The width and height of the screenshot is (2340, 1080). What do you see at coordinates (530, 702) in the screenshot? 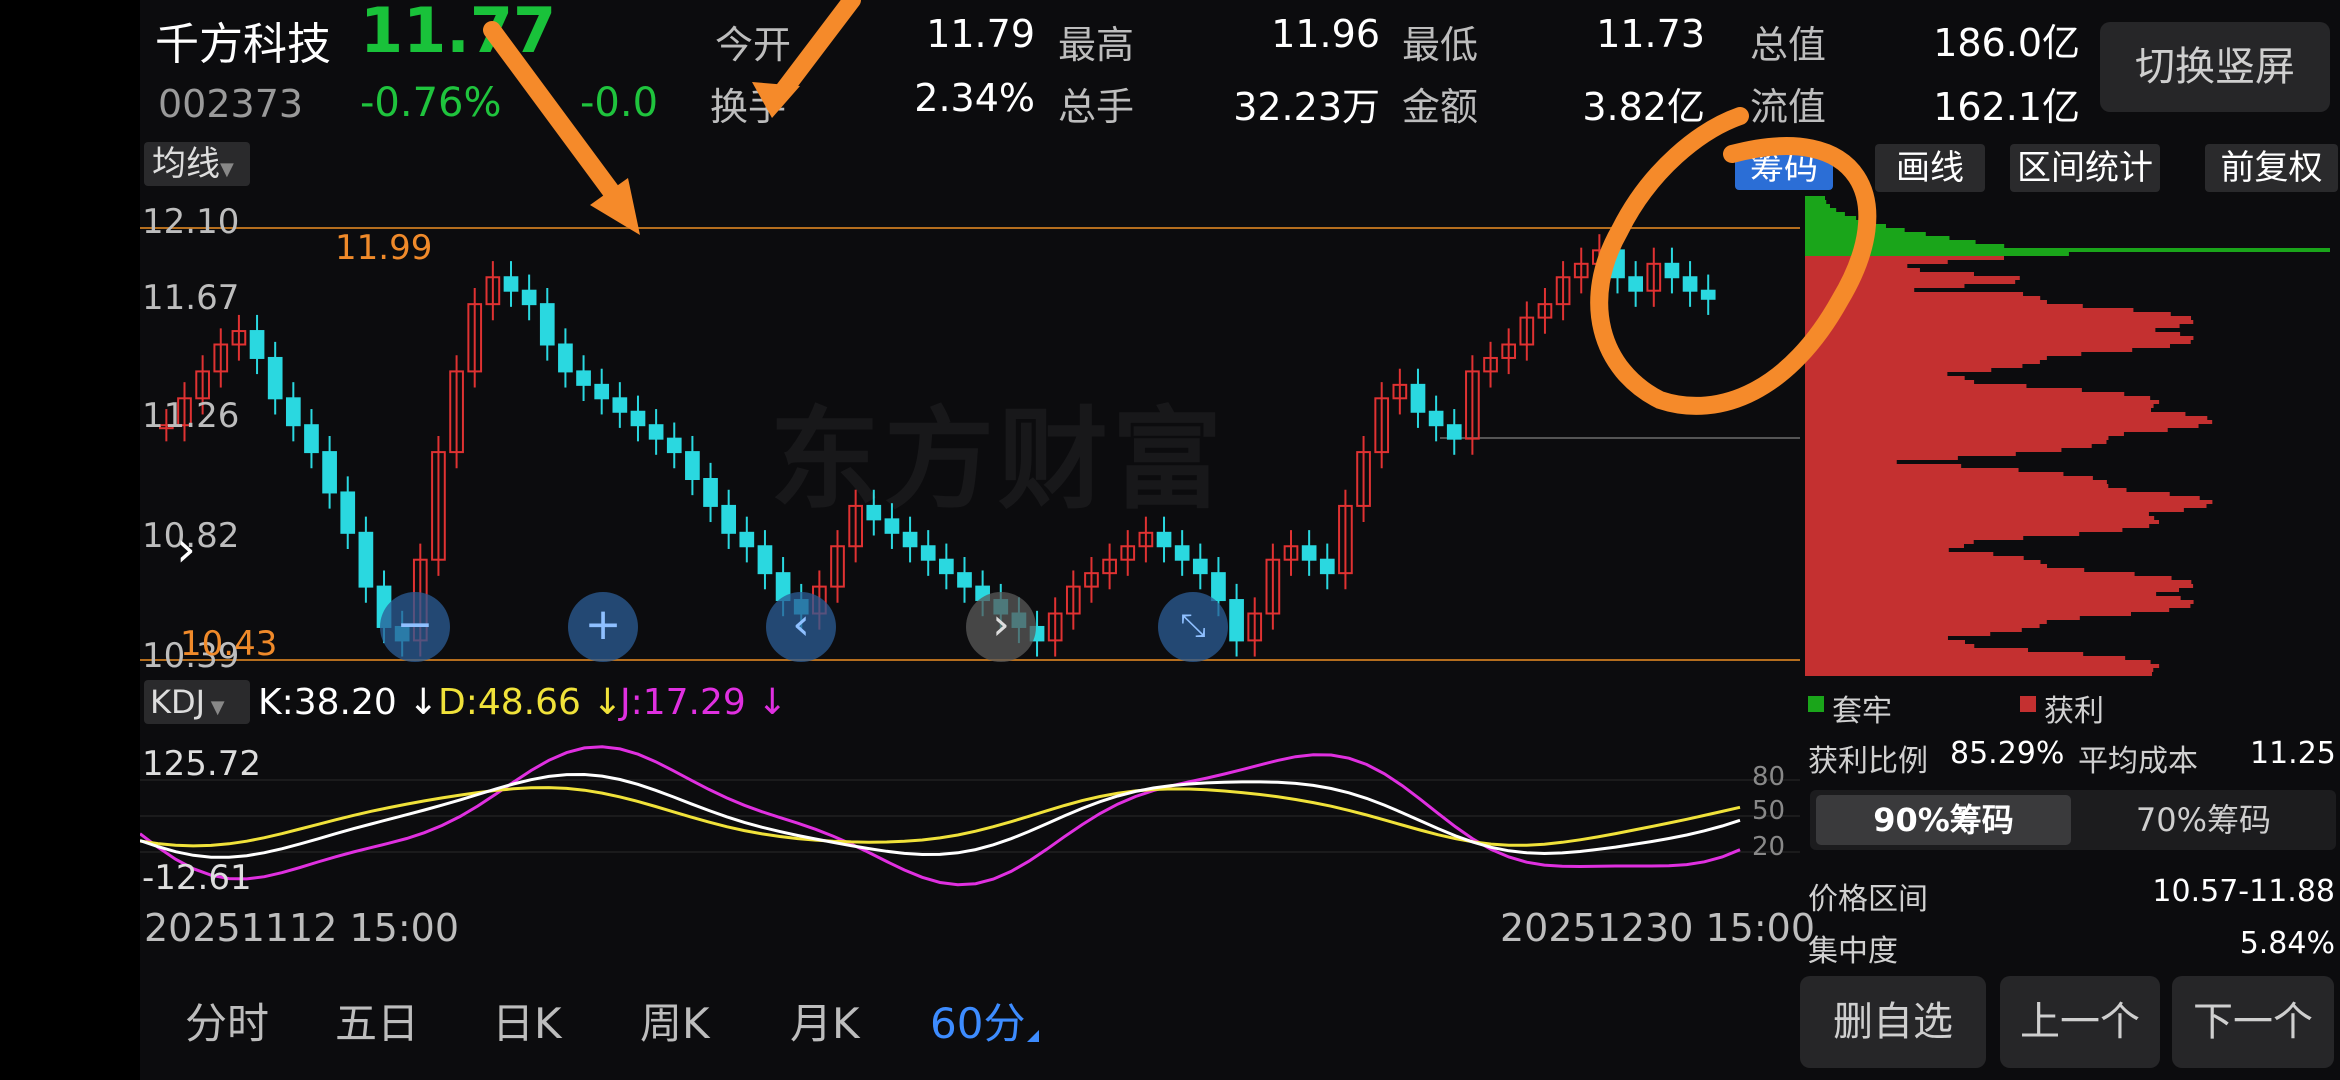
I see `kdj-d: D:48.66 ↓` at bounding box center [530, 702].